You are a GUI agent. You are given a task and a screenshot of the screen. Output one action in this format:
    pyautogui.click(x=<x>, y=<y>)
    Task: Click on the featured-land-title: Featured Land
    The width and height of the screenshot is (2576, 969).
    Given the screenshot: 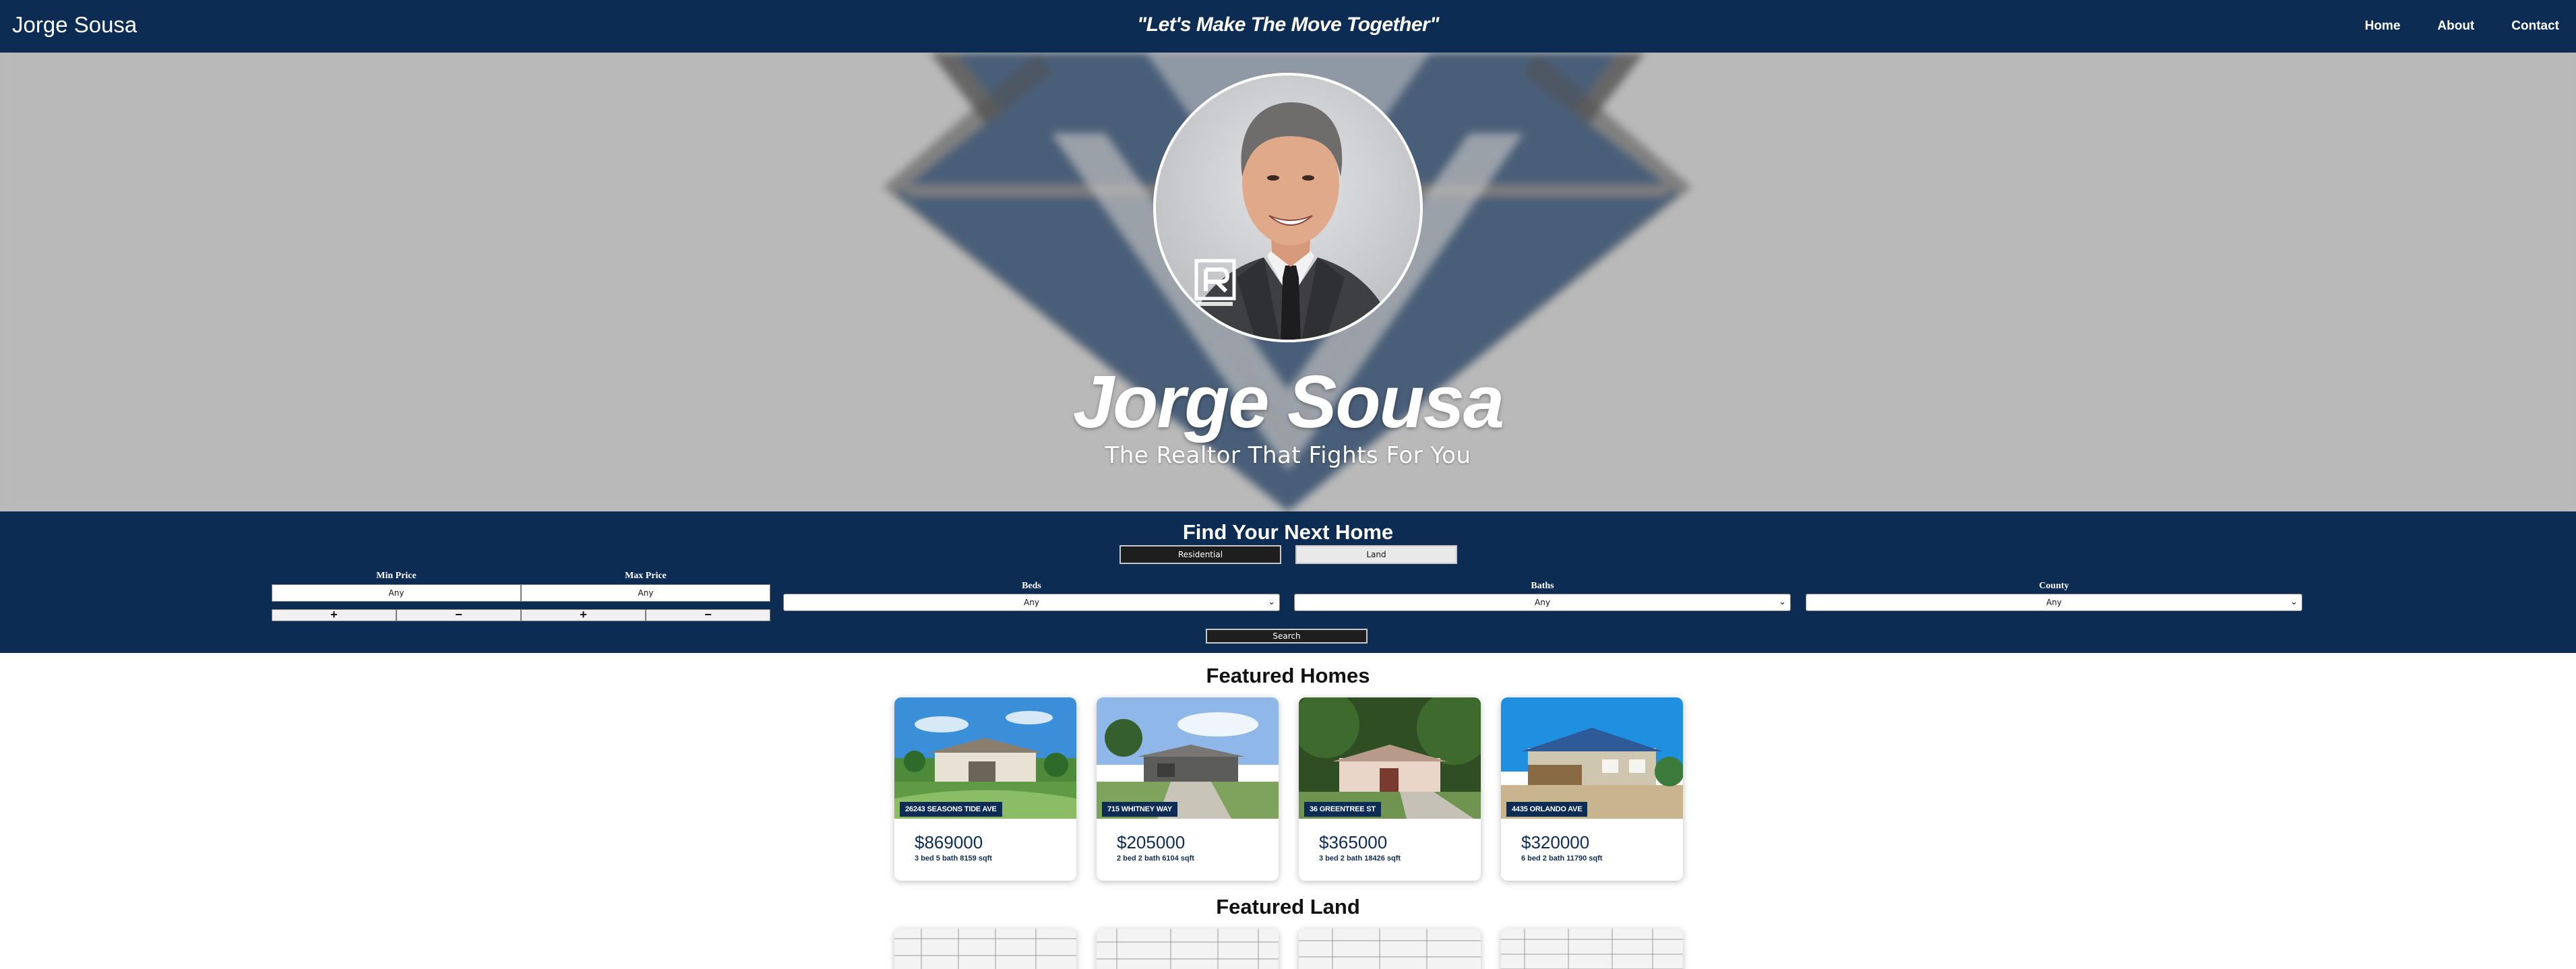 What is the action you would take?
    pyautogui.click(x=1288, y=906)
    